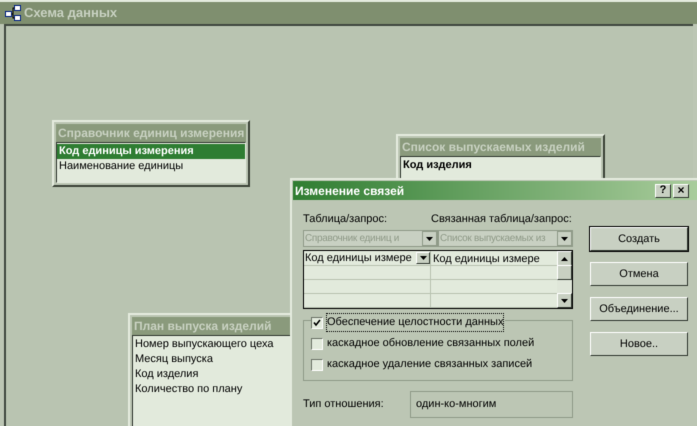  Describe the element at coordinates (663, 191) in the screenshot. I see `help-button: ?` at that location.